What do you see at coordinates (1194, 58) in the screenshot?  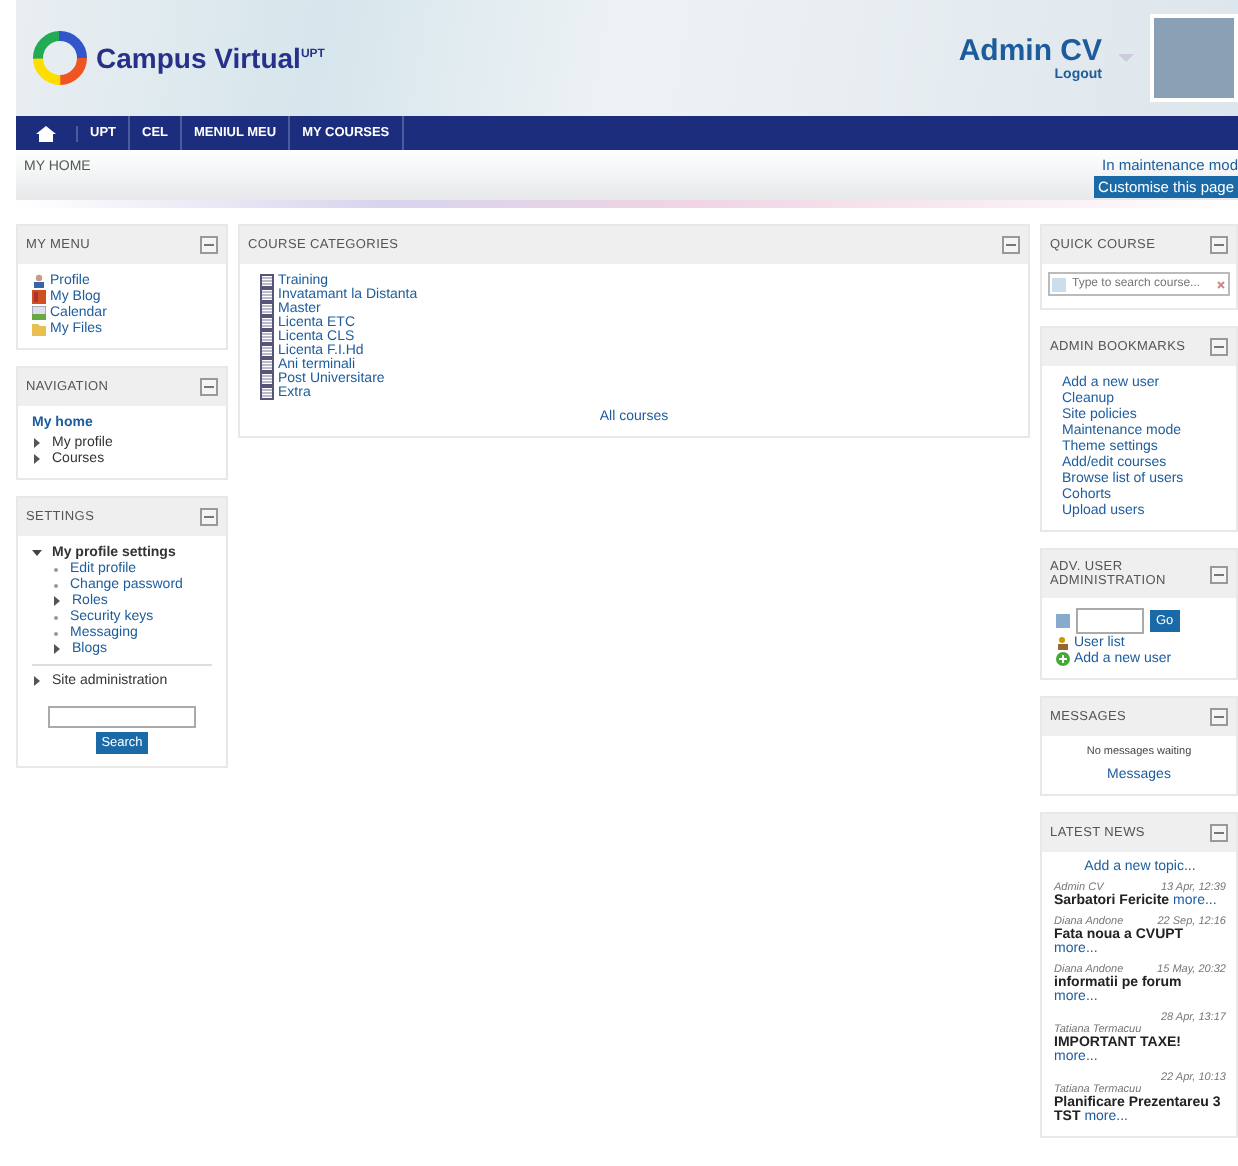 I see `photo-placeholder` at bounding box center [1194, 58].